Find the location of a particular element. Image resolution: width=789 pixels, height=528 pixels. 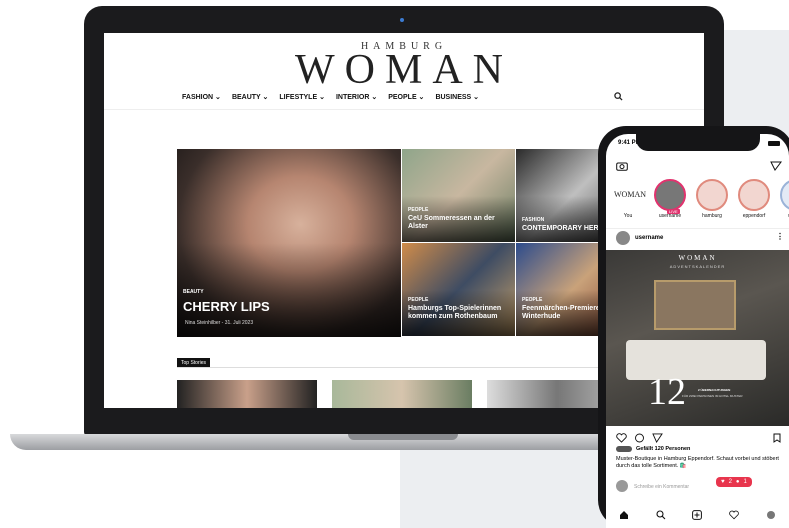

top-stories-divider is located at coordinates (403, 367).